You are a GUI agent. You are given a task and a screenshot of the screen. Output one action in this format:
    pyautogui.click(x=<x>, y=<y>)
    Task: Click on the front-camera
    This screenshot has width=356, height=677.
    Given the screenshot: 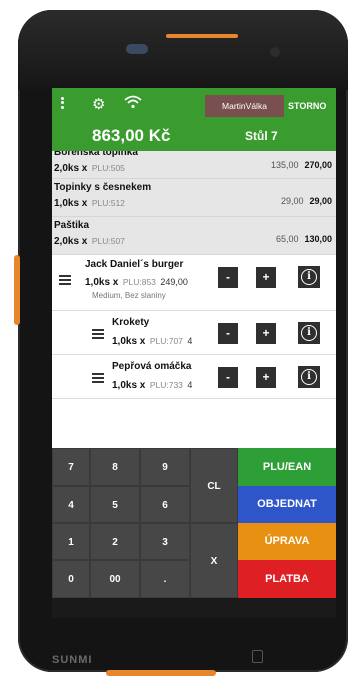 What is the action you would take?
    pyautogui.click(x=275, y=52)
    